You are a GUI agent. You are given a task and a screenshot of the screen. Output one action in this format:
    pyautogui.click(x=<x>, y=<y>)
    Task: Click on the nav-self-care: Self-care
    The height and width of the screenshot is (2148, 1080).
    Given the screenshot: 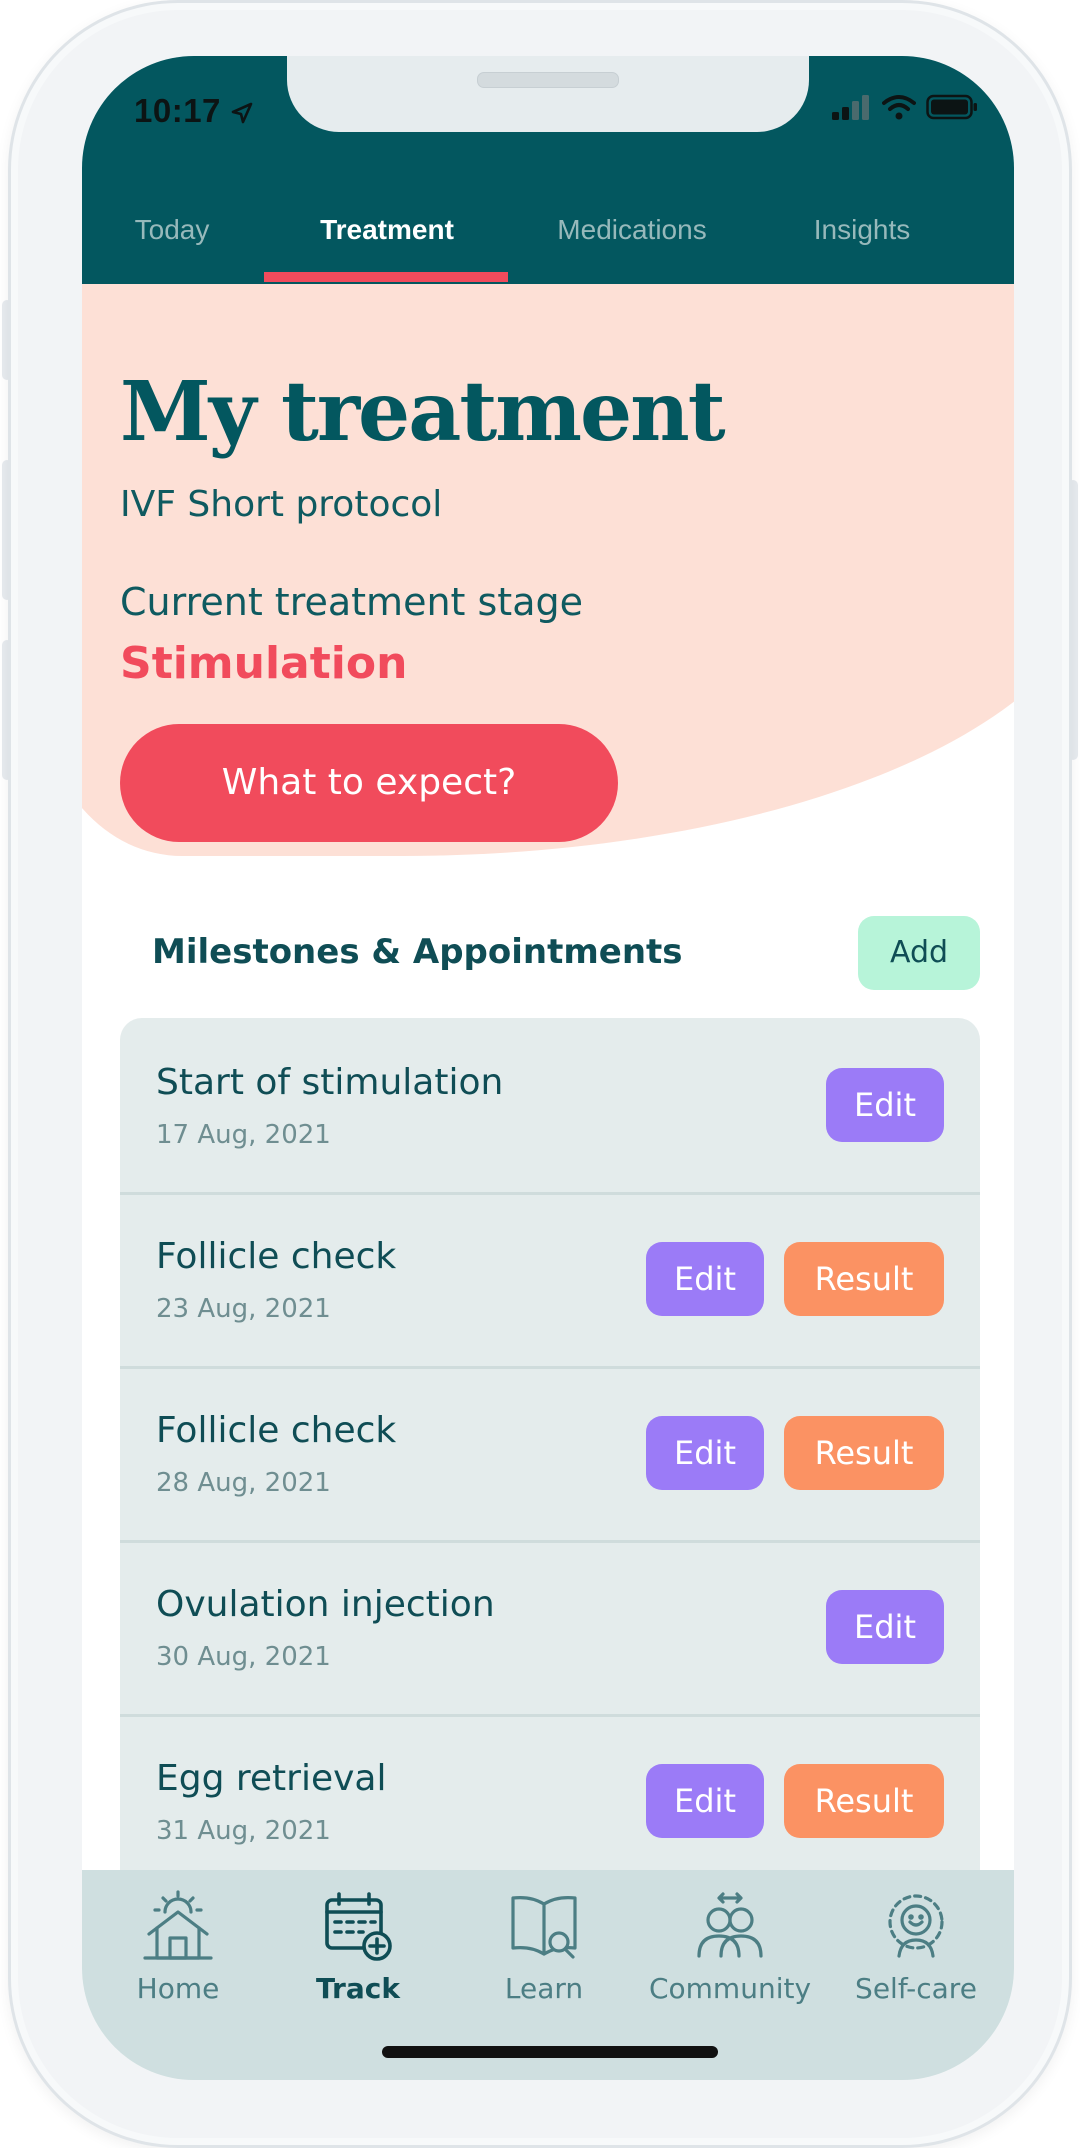 What is the action you would take?
    pyautogui.click(x=916, y=1947)
    